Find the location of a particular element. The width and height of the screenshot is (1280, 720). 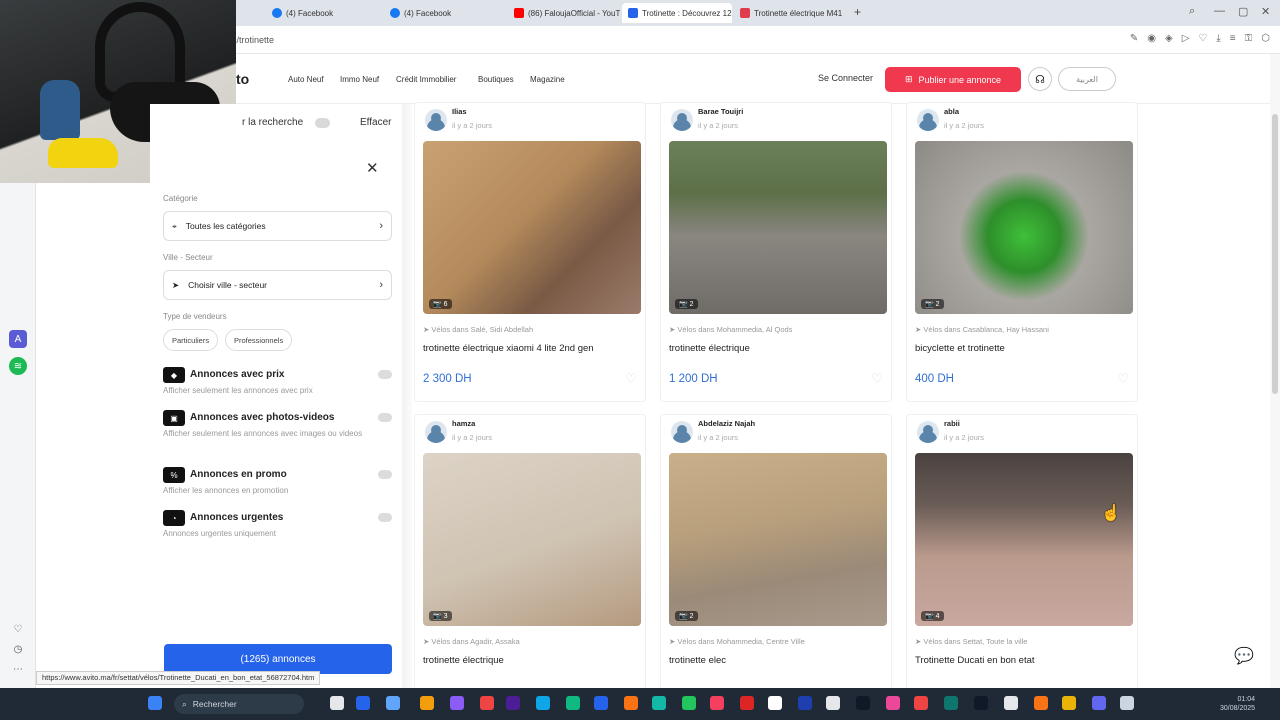

minimize-icon: — is located at coordinates (1219, 11).